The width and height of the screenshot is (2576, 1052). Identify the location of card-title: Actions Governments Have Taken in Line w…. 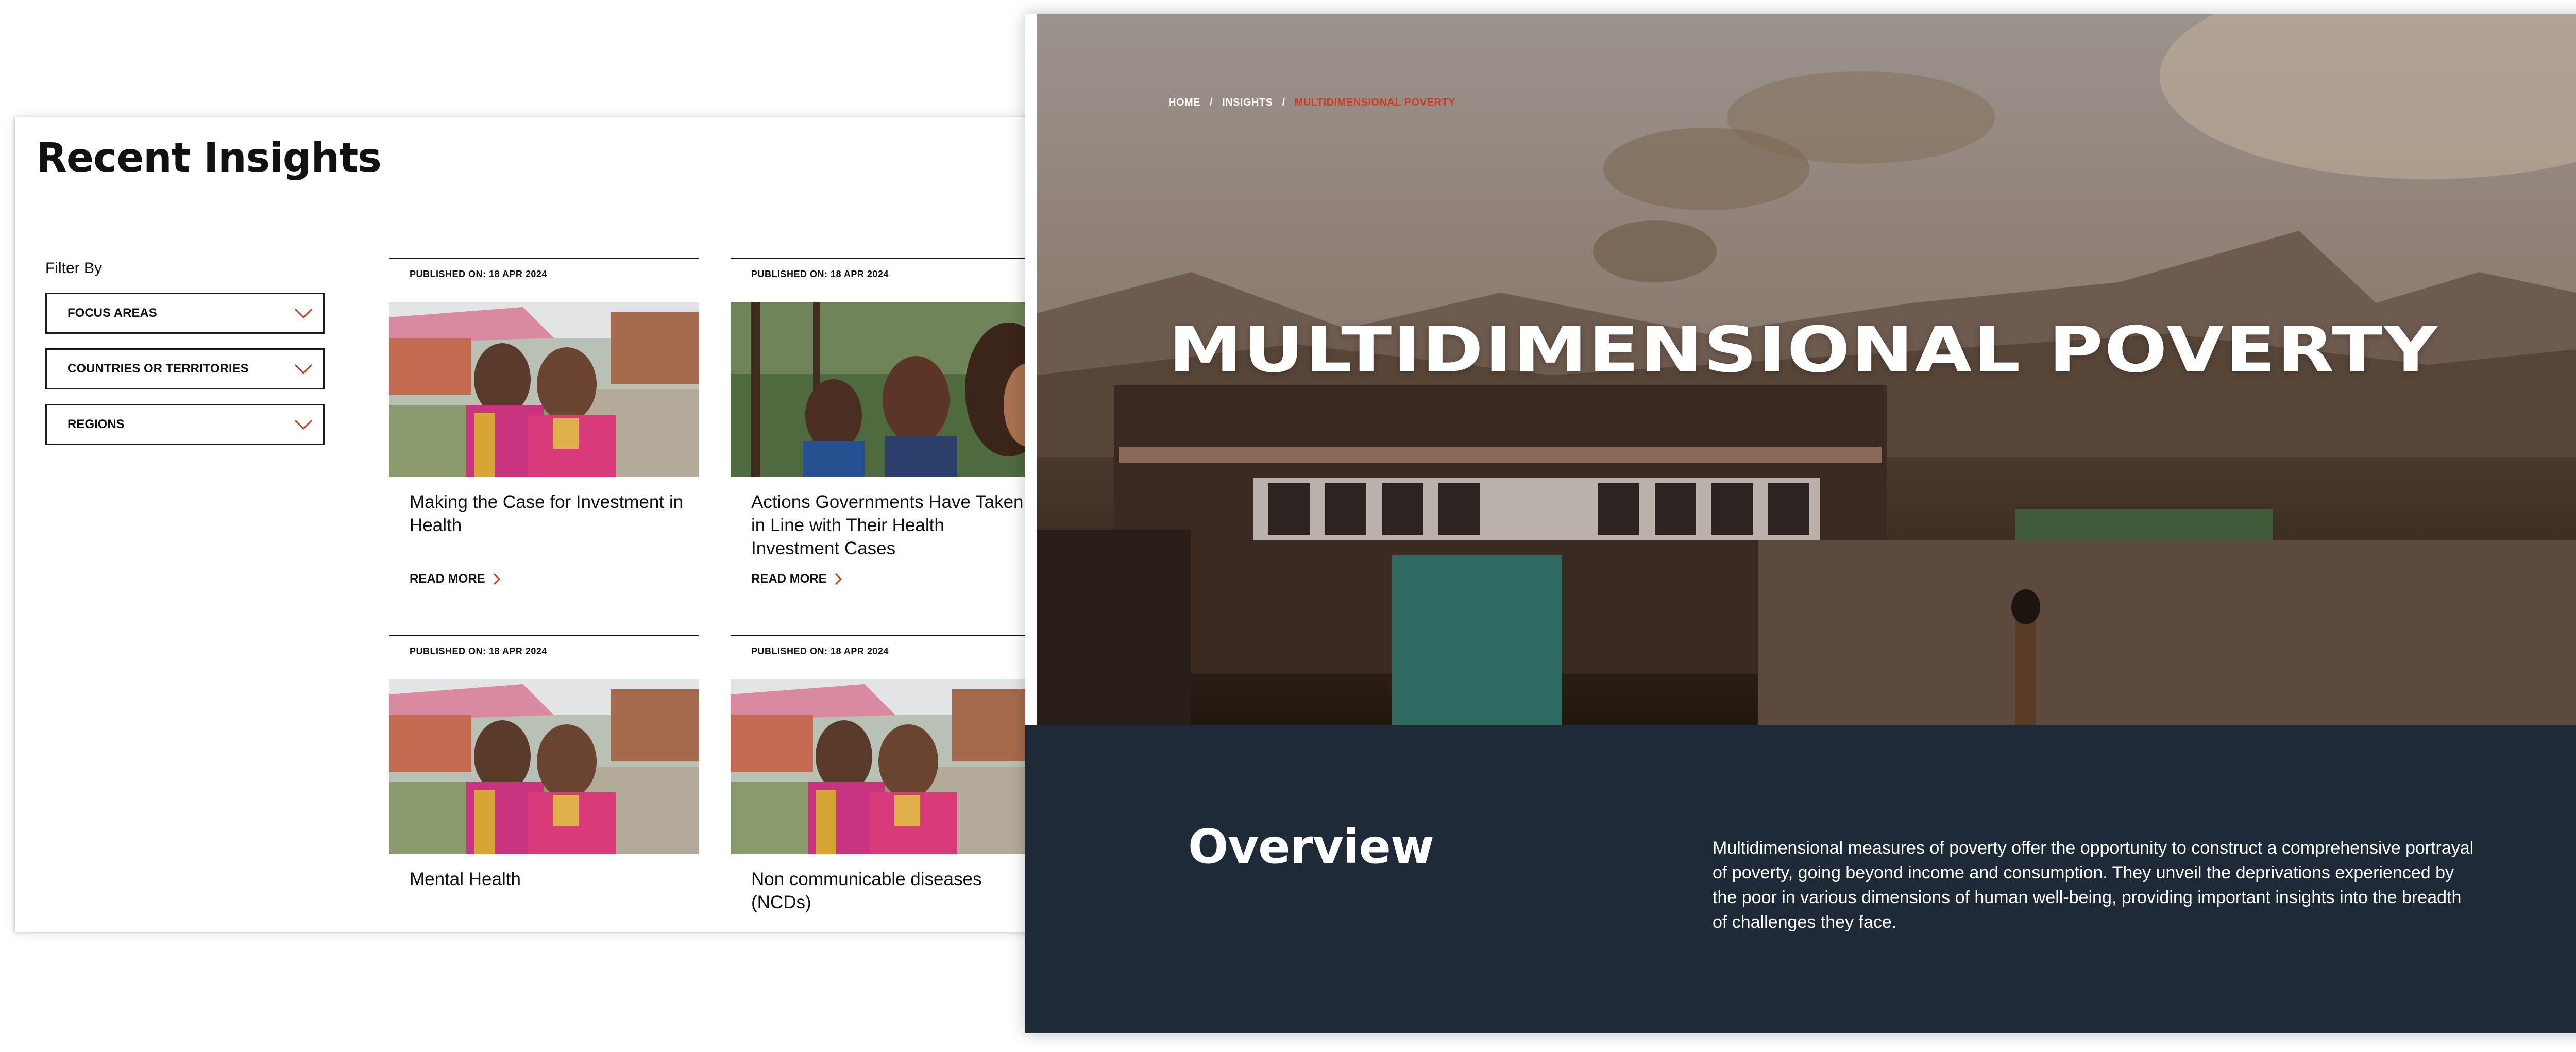
(890, 525).